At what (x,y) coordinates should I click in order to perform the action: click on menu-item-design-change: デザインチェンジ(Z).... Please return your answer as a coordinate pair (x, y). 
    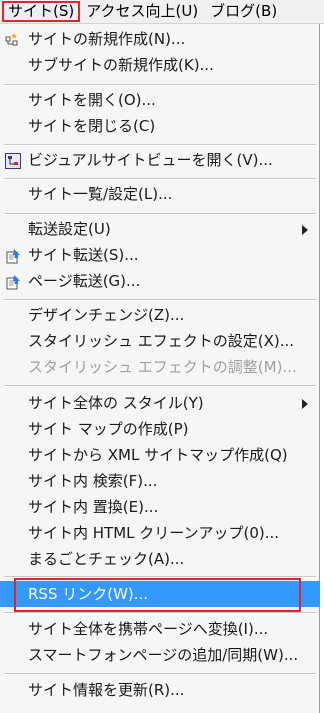
    Looking at the image, I should click on (160, 315).